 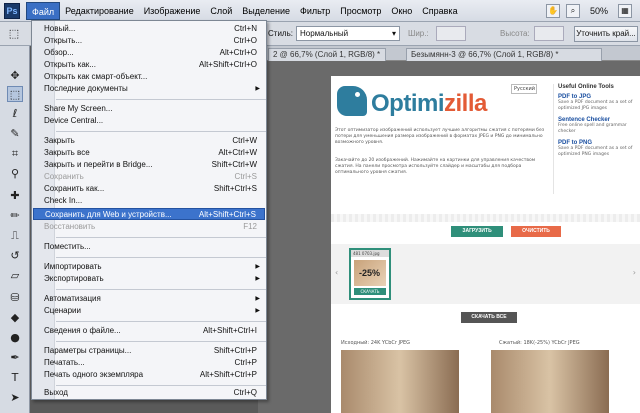 I want to click on menubar-right-tools: ✋ ⌕ 50% ▦, so click(x=592, y=10).